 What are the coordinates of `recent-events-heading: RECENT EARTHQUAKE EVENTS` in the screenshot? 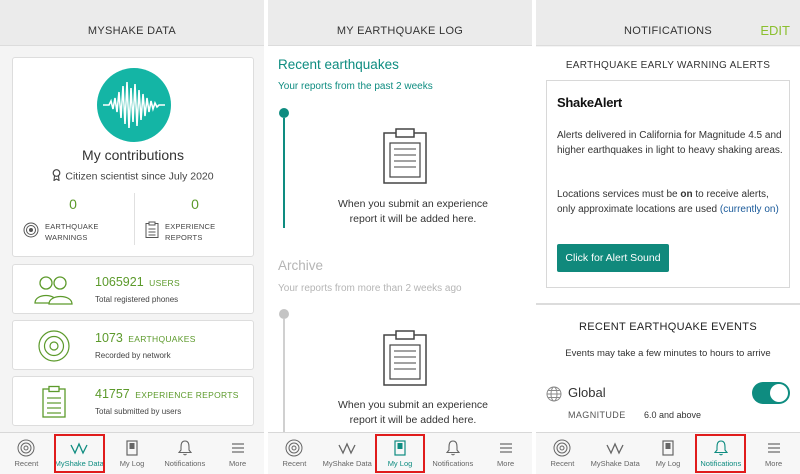 It's located at (668, 327).